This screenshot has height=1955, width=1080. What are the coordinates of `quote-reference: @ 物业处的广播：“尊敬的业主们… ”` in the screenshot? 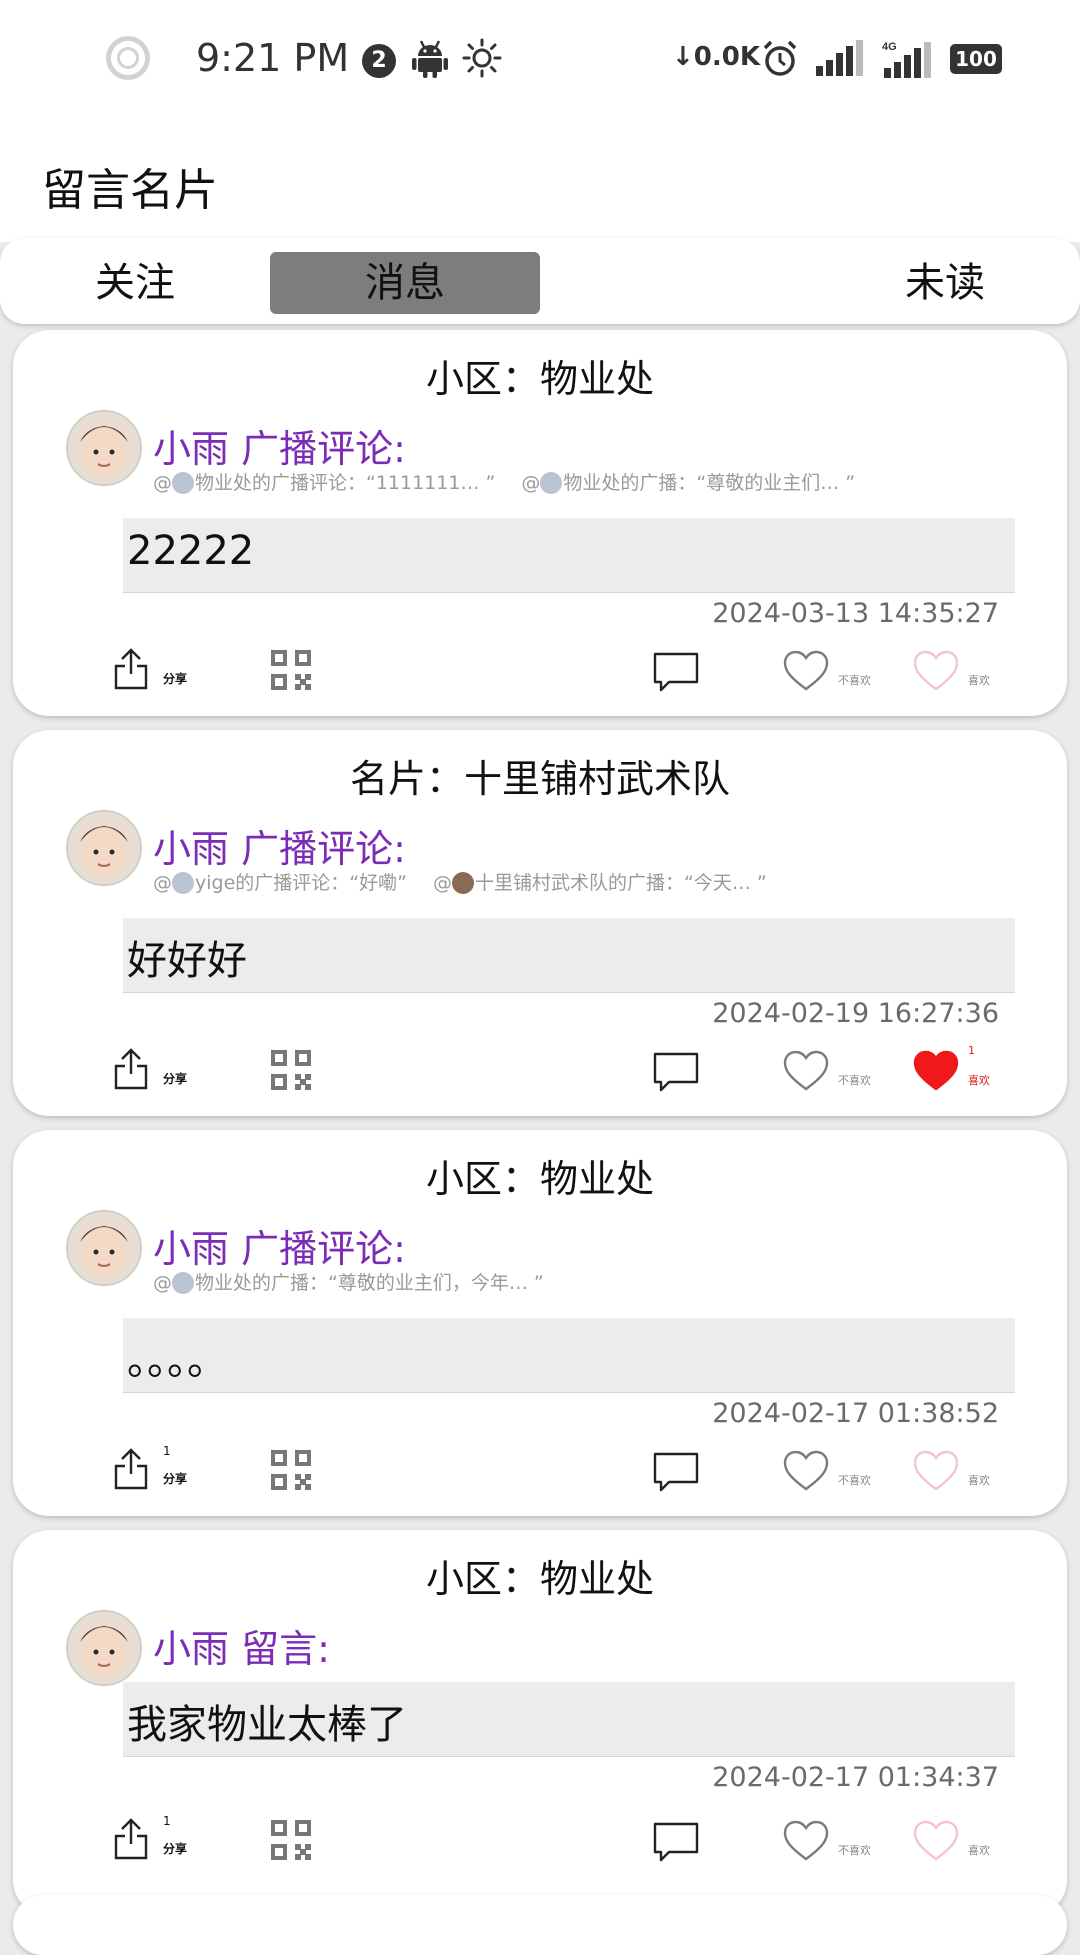 It's located at (688, 483).